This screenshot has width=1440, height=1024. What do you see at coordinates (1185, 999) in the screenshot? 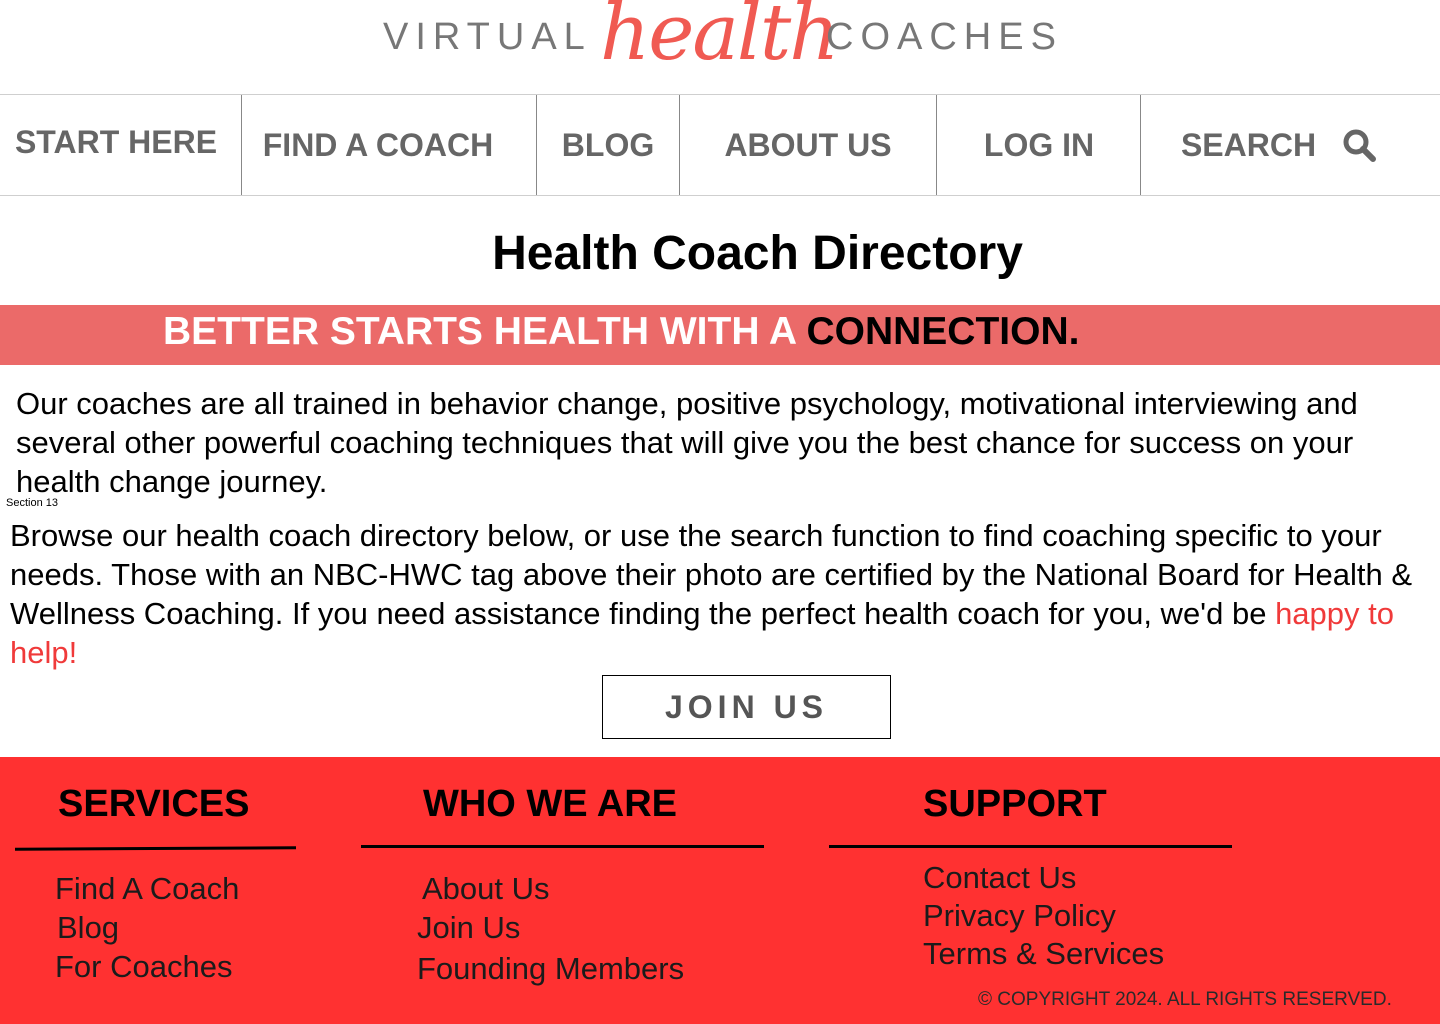
I see `copyright-notice: © COPYRIGHT 2024. ALL RIGHTS RESERVED.` at bounding box center [1185, 999].